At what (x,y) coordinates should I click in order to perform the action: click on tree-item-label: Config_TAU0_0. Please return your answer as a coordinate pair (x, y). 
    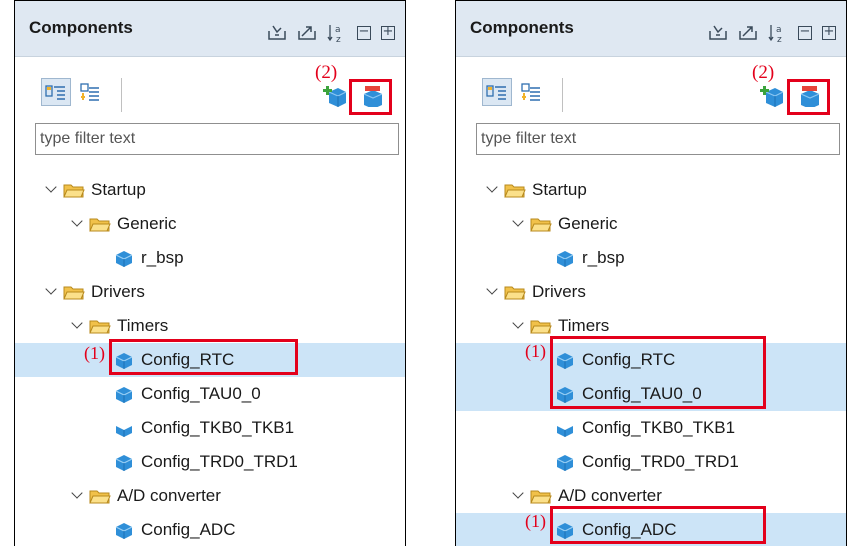
    Looking at the image, I should click on (201, 393).